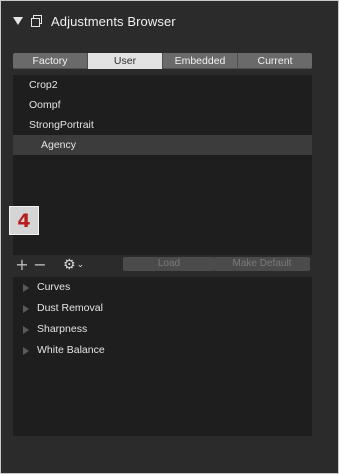 The height and width of the screenshot is (474, 339). Describe the element at coordinates (81, 265) in the screenshot. I see `chevron-down-icon: ⌄` at that location.